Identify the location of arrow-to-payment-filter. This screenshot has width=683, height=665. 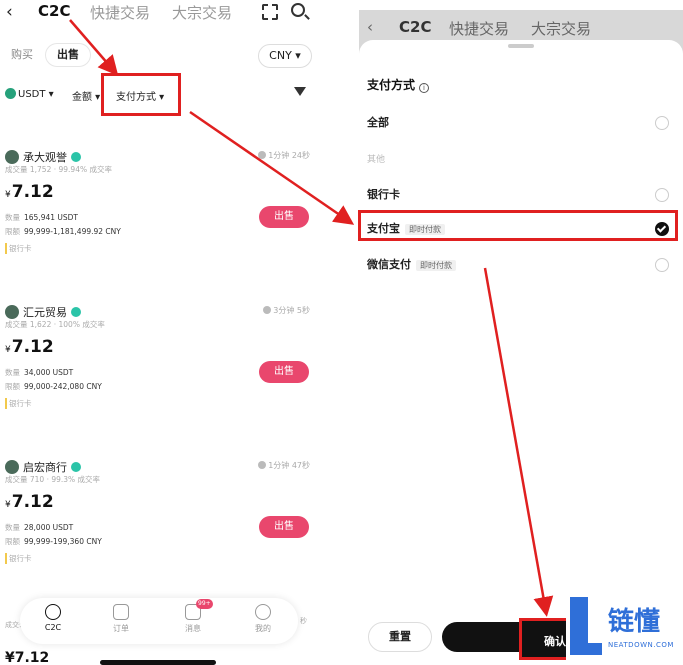
(94, 47).